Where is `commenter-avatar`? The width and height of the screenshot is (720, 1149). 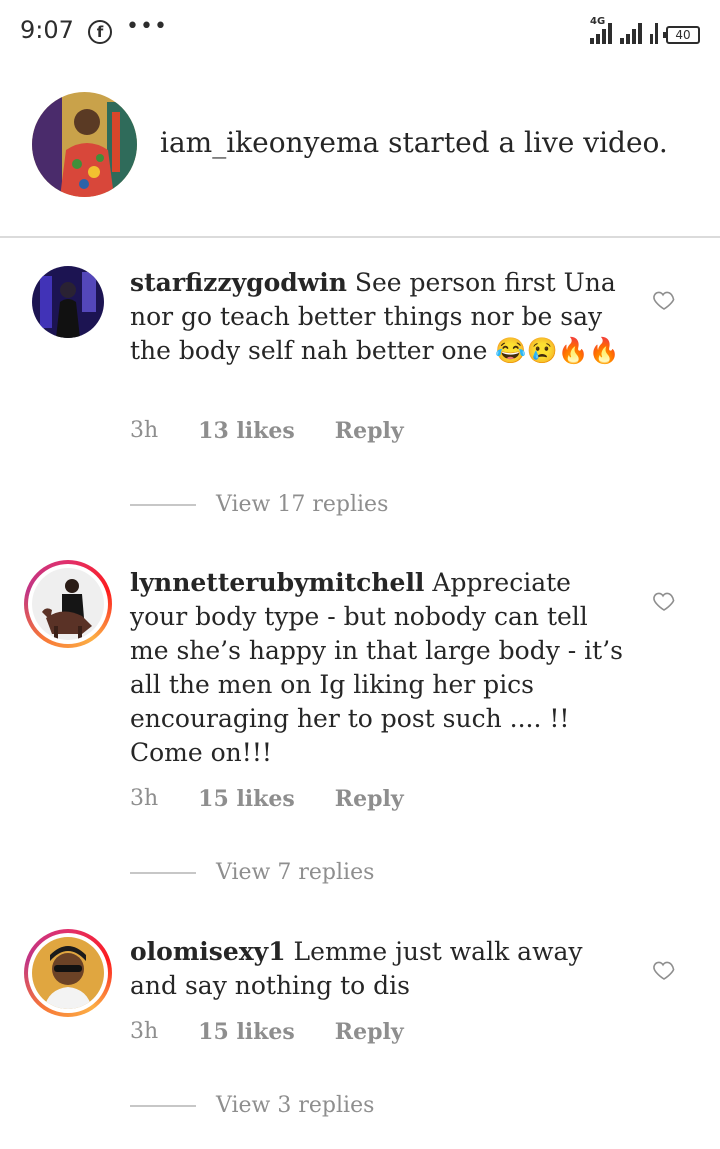 commenter-avatar is located at coordinates (68, 302).